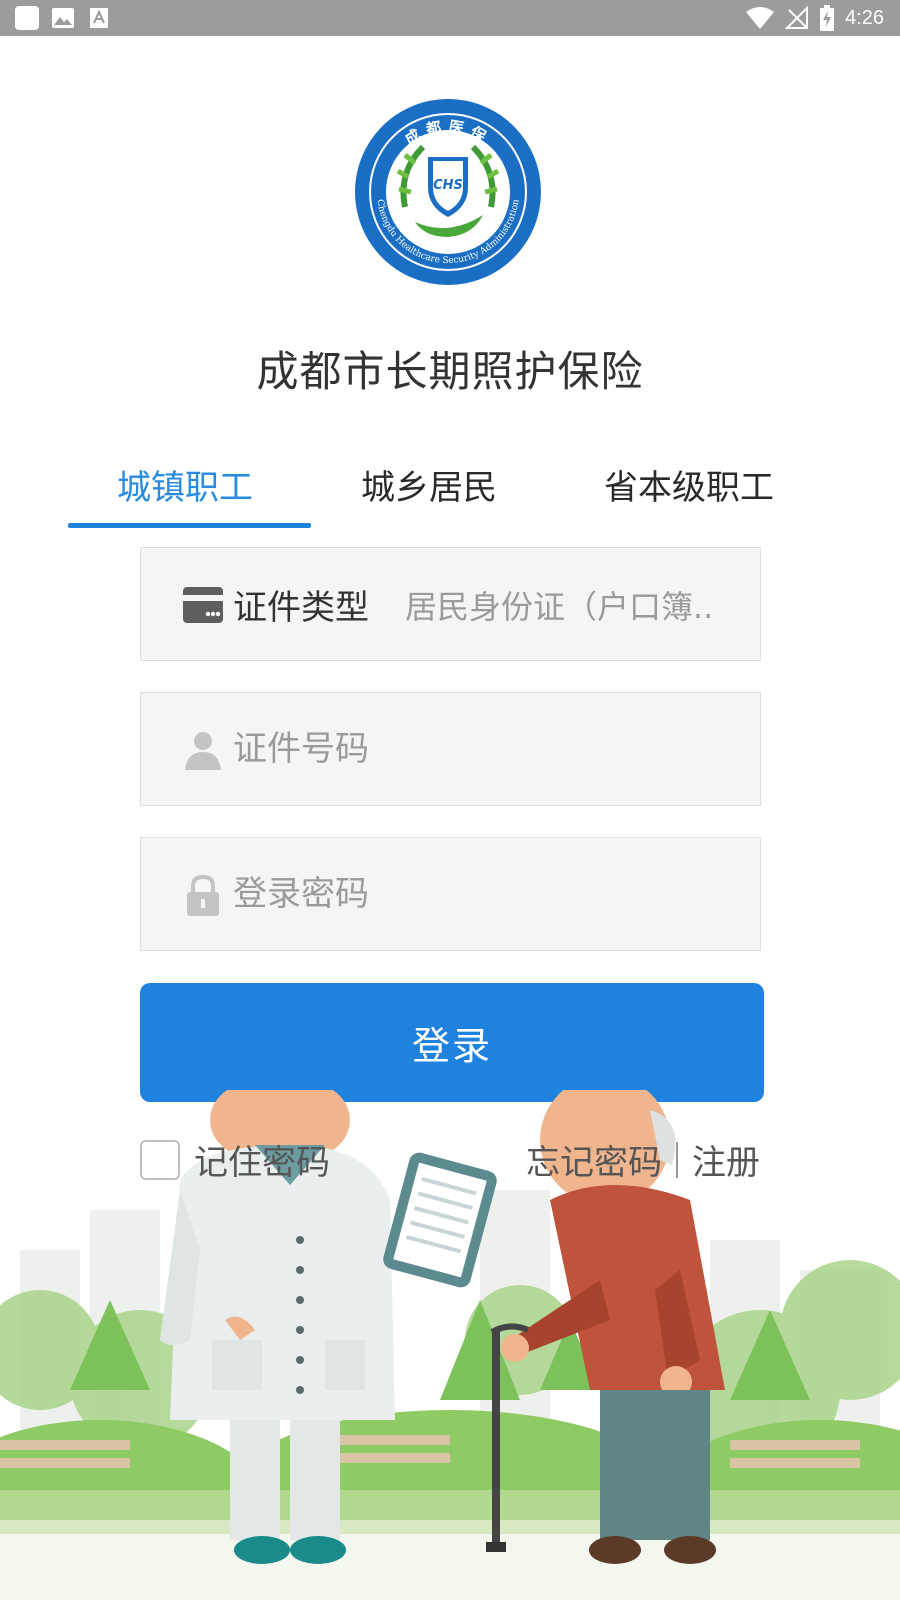 The image size is (900, 1600). I want to click on tab-urban-rural-resident: 城乡居民, so click(429, 484).